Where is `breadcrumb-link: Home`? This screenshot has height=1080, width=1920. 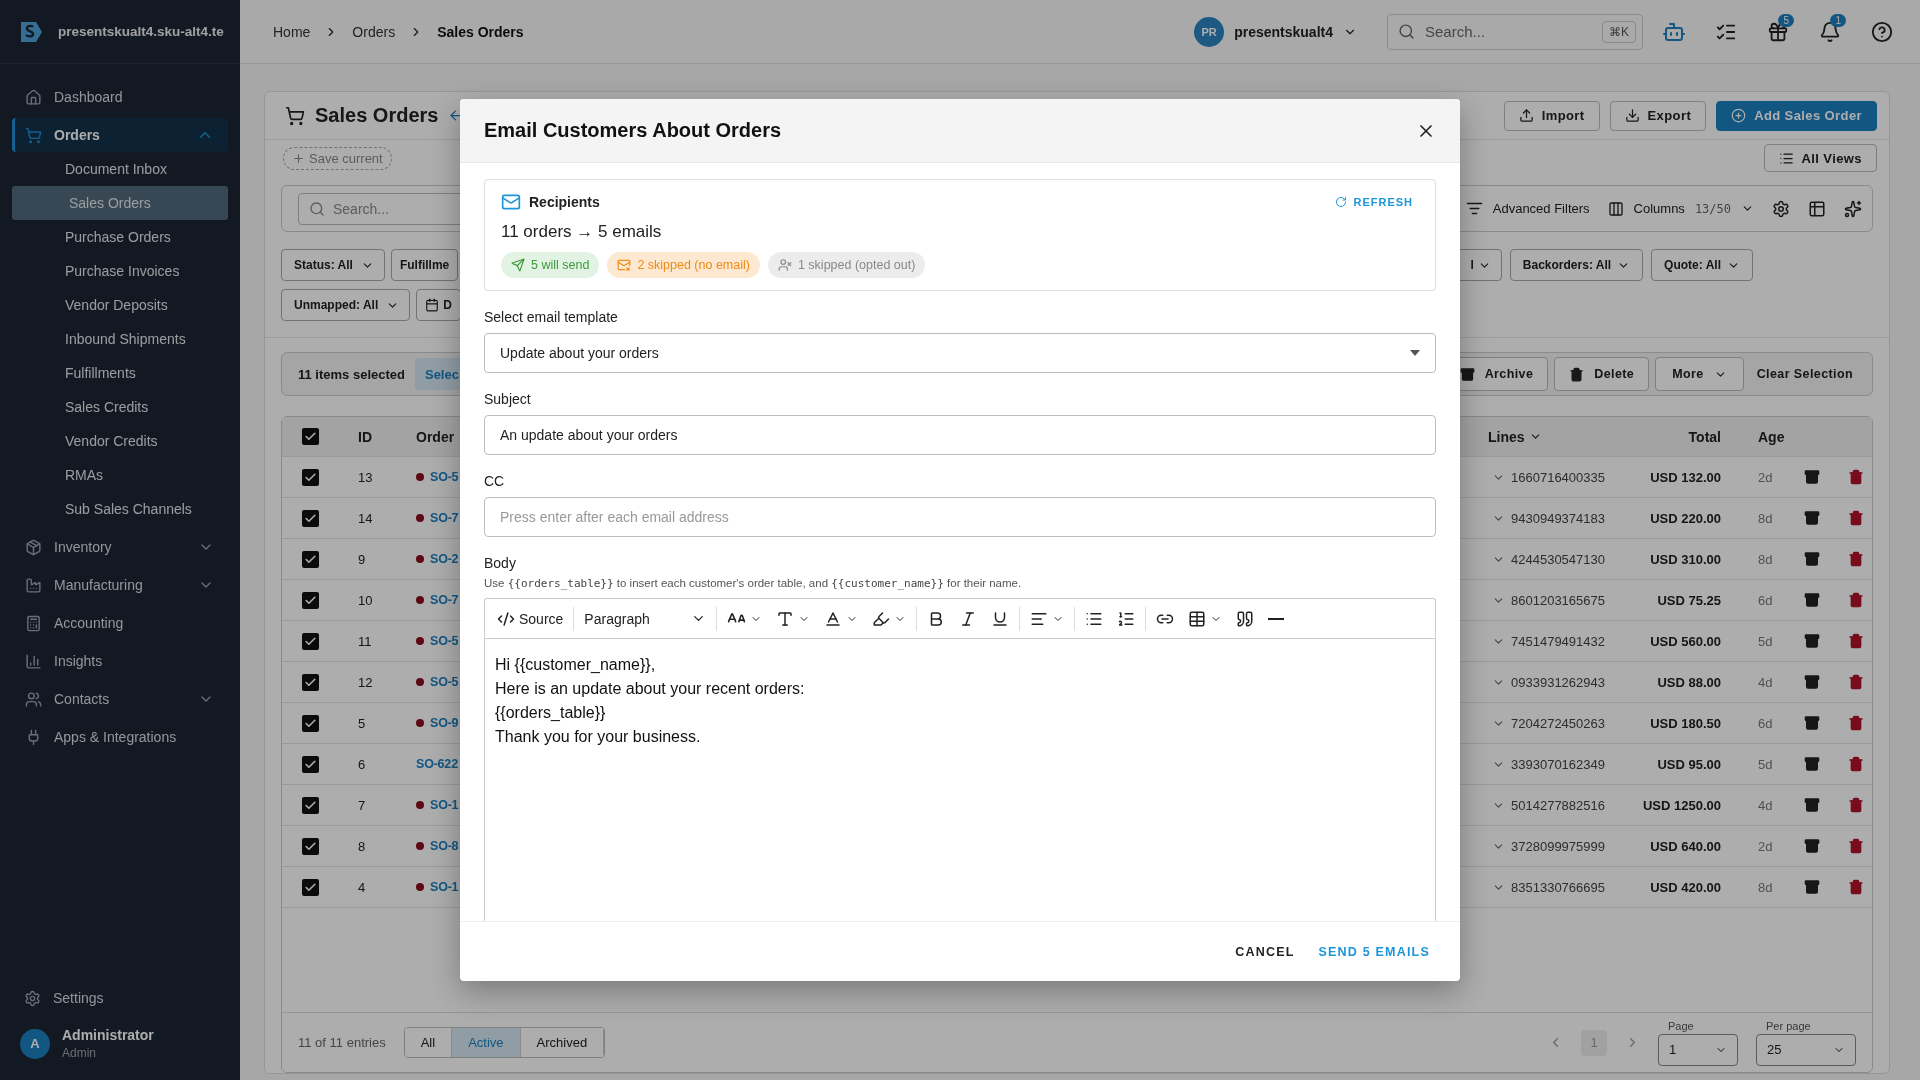 breadcrumb-link: Home is located at coordinates (292, 31).